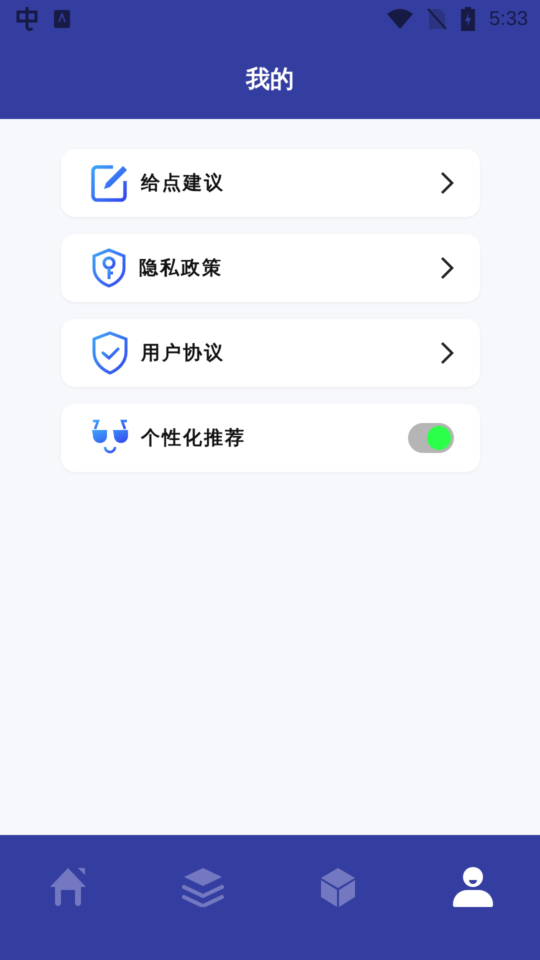  Describe the element at coordinates (181, 268) in the screenshot. I see `menu-label: 隐私政策` at that location.